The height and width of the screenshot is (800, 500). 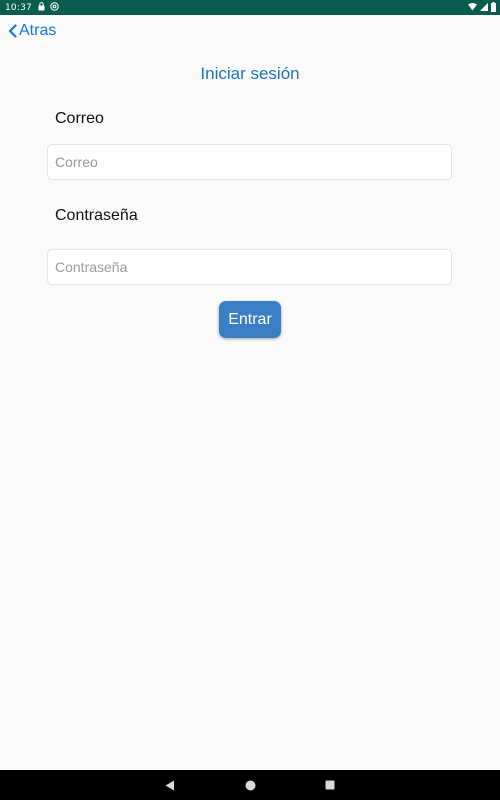 What do you see at coordinates (250, 73) in the screenshot?
I see `page-title: Iniciar sesión` at bounding box center [250, 73].